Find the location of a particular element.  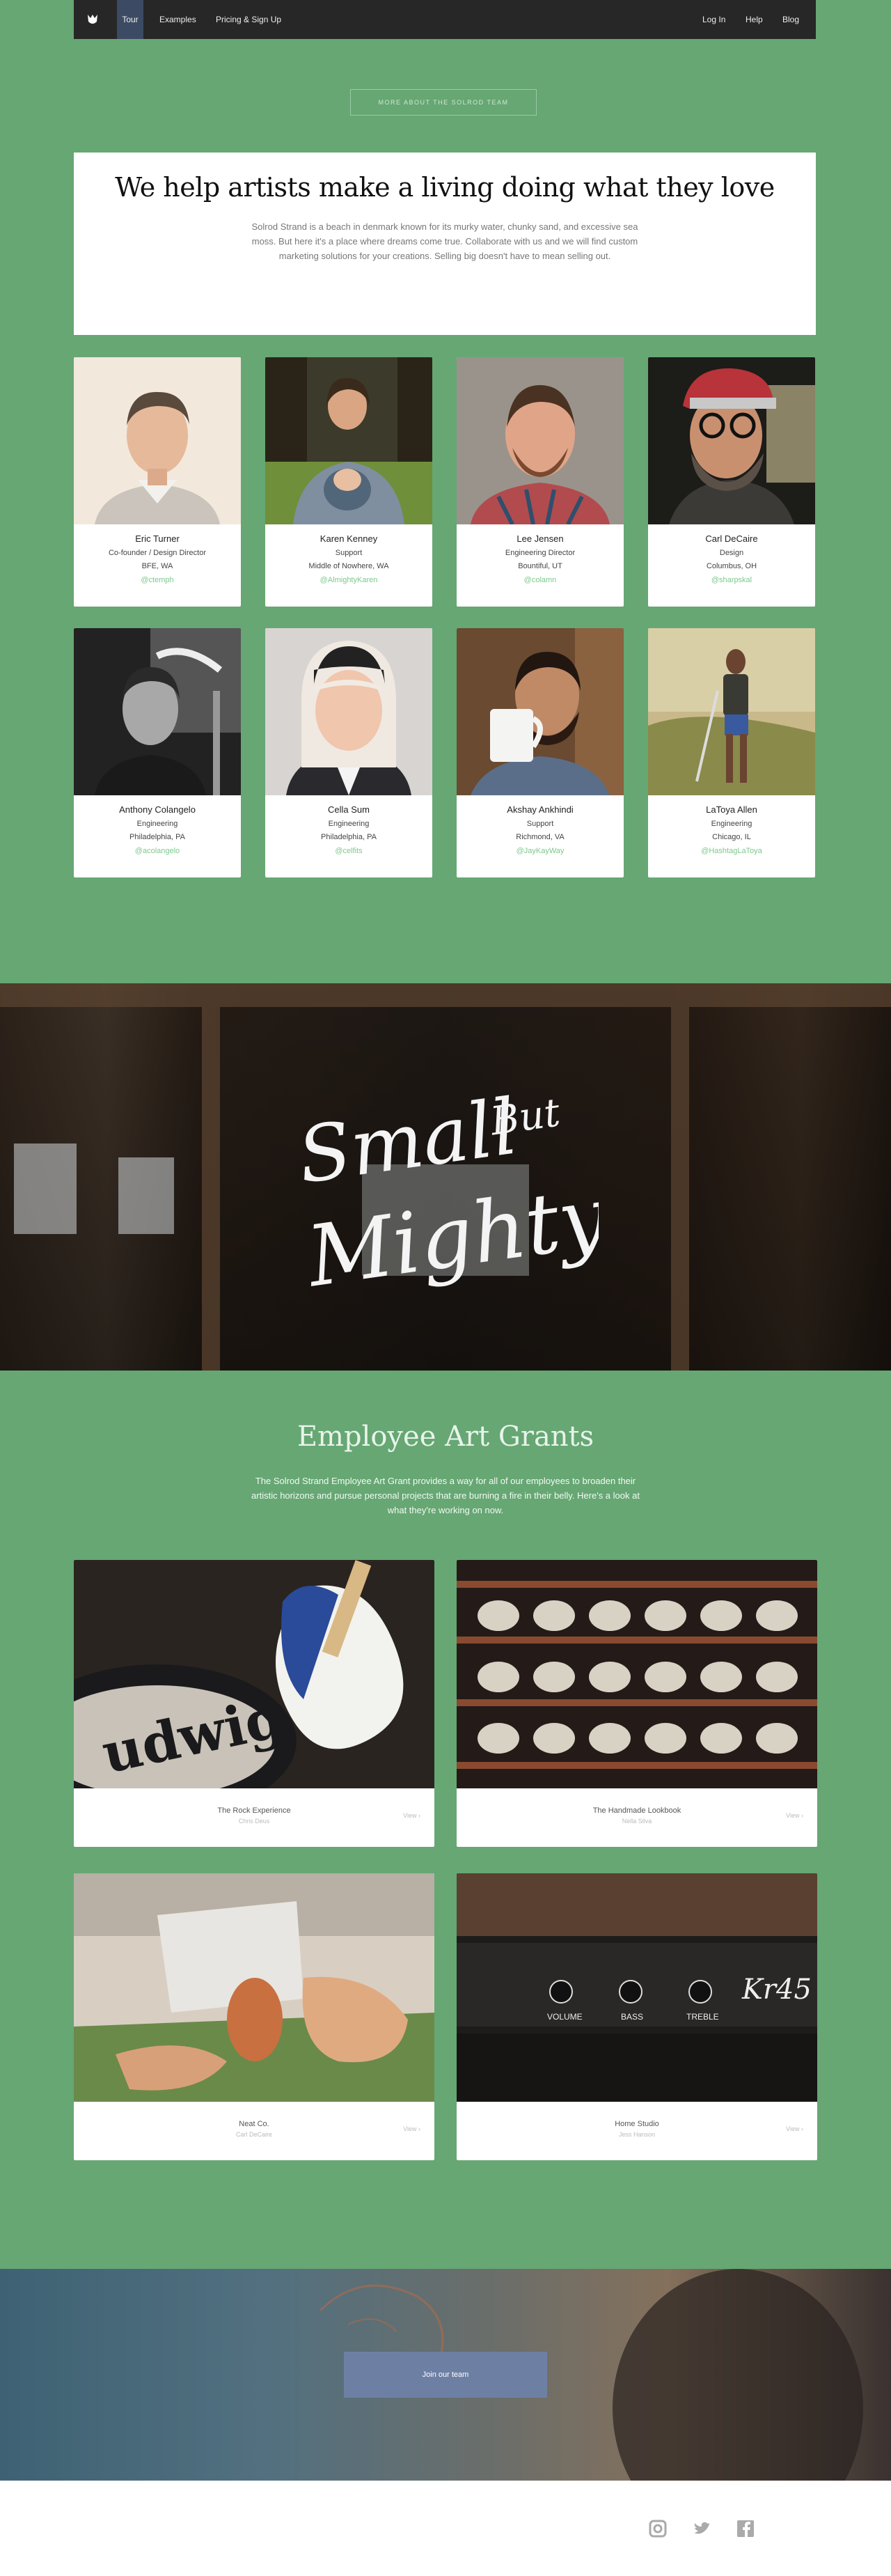

grant-title: Neat Co. is located at coordinates (254, 2124).